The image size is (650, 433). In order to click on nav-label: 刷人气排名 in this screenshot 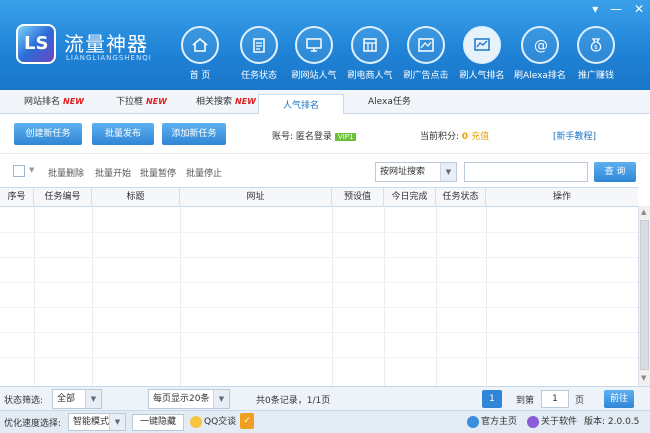, I will do `click(482, 76)`.